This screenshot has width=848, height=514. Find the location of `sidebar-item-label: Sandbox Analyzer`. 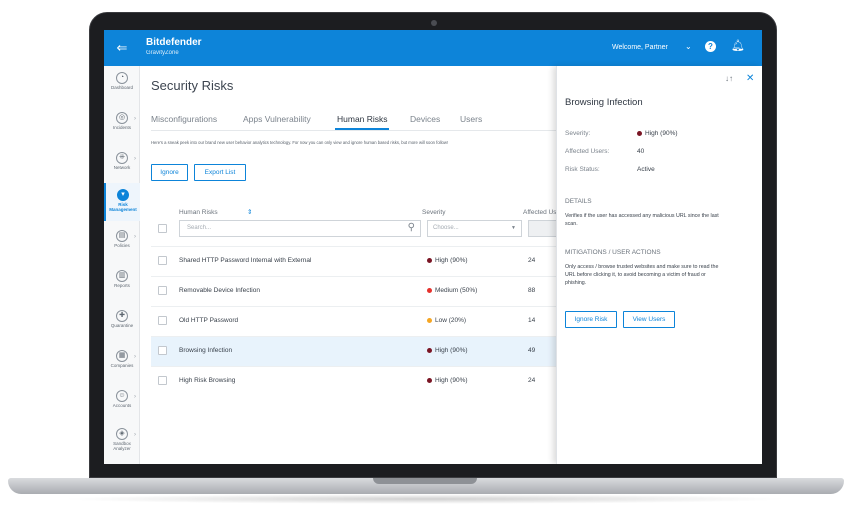

sidebar-item-label: Sandbox Analyzer is located at coordinates (122, 446).